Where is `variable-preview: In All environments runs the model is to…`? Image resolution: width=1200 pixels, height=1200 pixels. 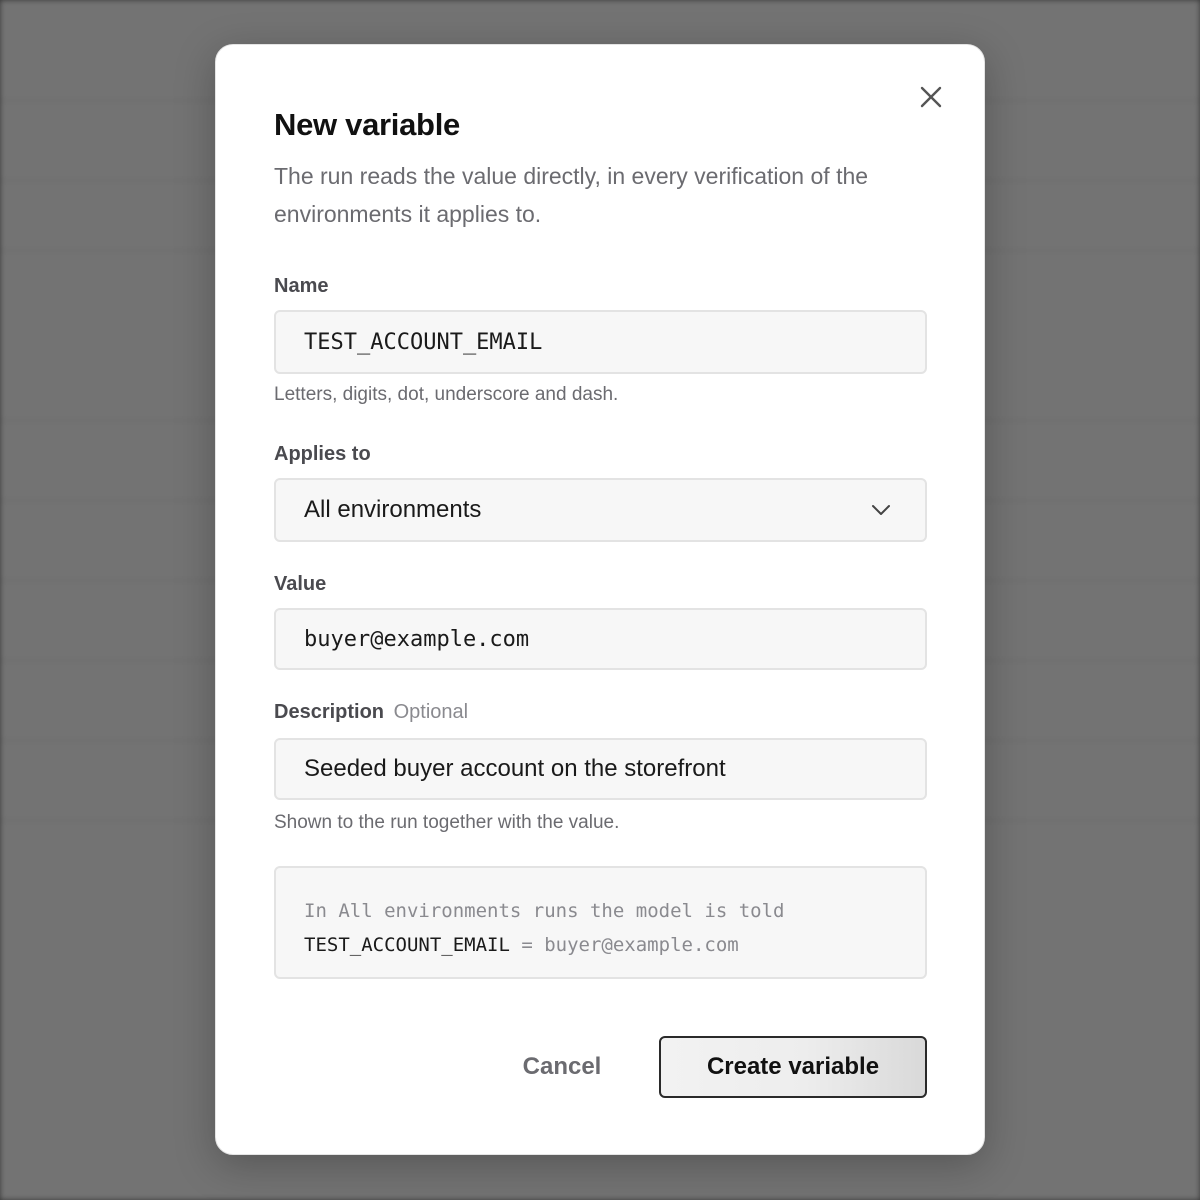 variable-preview: In All environments runs the model is to… is located at coordinates (600, 922).